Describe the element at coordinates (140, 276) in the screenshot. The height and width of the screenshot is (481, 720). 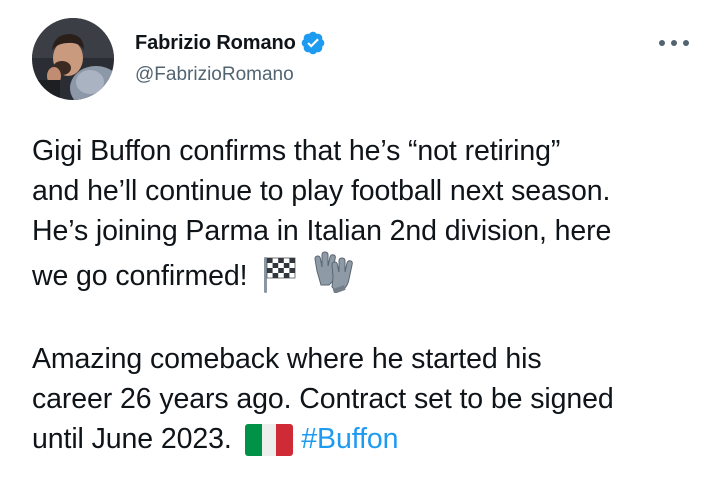
I see `tweet-line: we go confirmed!` at that location.